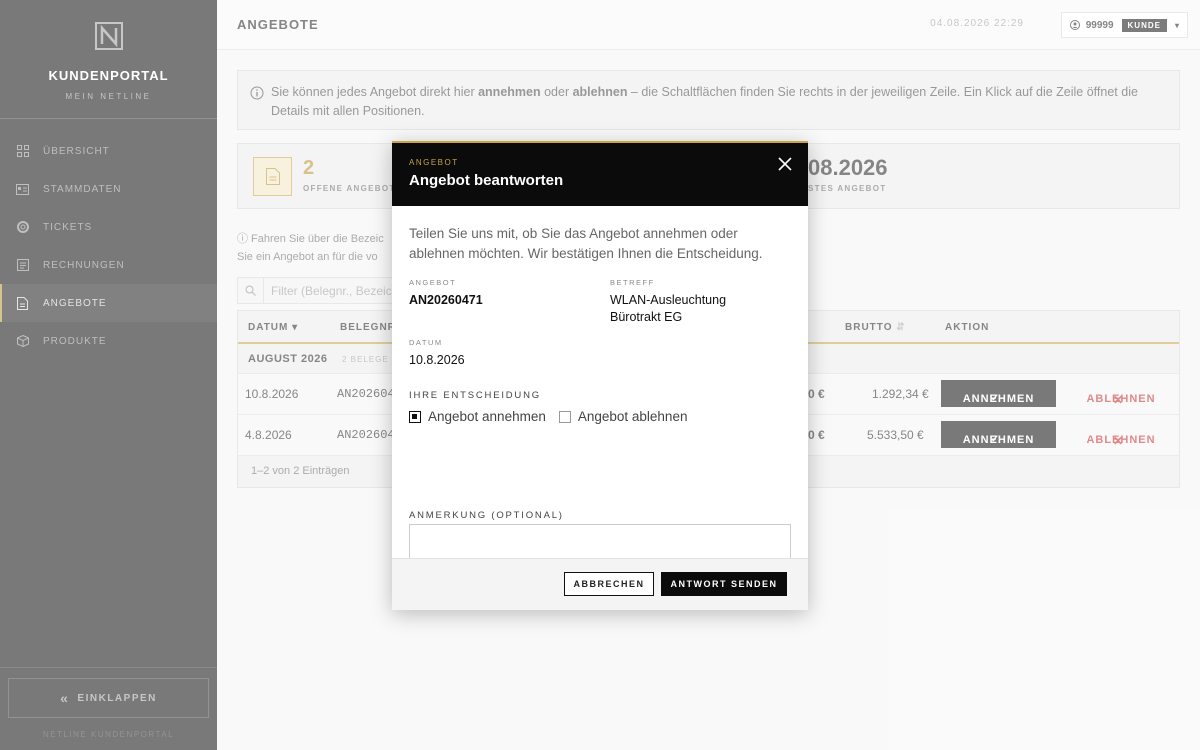 Image resolution: width=1200 pixels, height=750 pixels. What do you see at coordinates (724, 584) in the screenshot?
I see `send-response-button: ANTWORT SENDEN` at bounding box center [724, 584].